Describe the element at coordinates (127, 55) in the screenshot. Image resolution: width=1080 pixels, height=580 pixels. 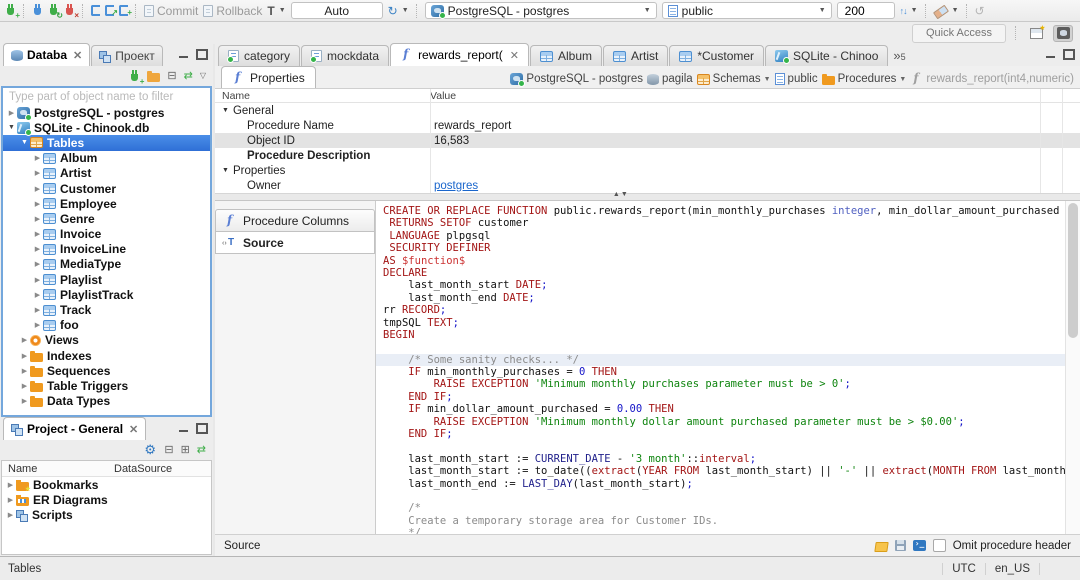
I see `tab-project: Проект` at that location.